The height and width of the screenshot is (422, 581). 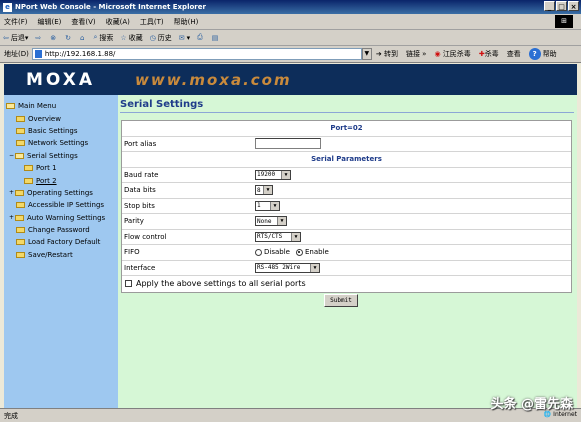 What do you see at coordinates (258, 252) in the screenshot?
I see `fifo-disable-radio` at bounding box center [258, 252].